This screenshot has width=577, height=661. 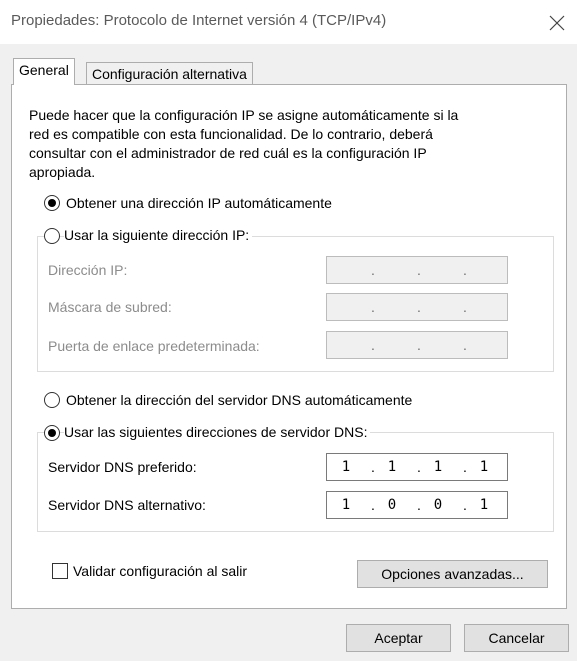 I want to click on radio-ip-manual-label: Usar la siguiente dirección IP:, so click(x=158, y=235).